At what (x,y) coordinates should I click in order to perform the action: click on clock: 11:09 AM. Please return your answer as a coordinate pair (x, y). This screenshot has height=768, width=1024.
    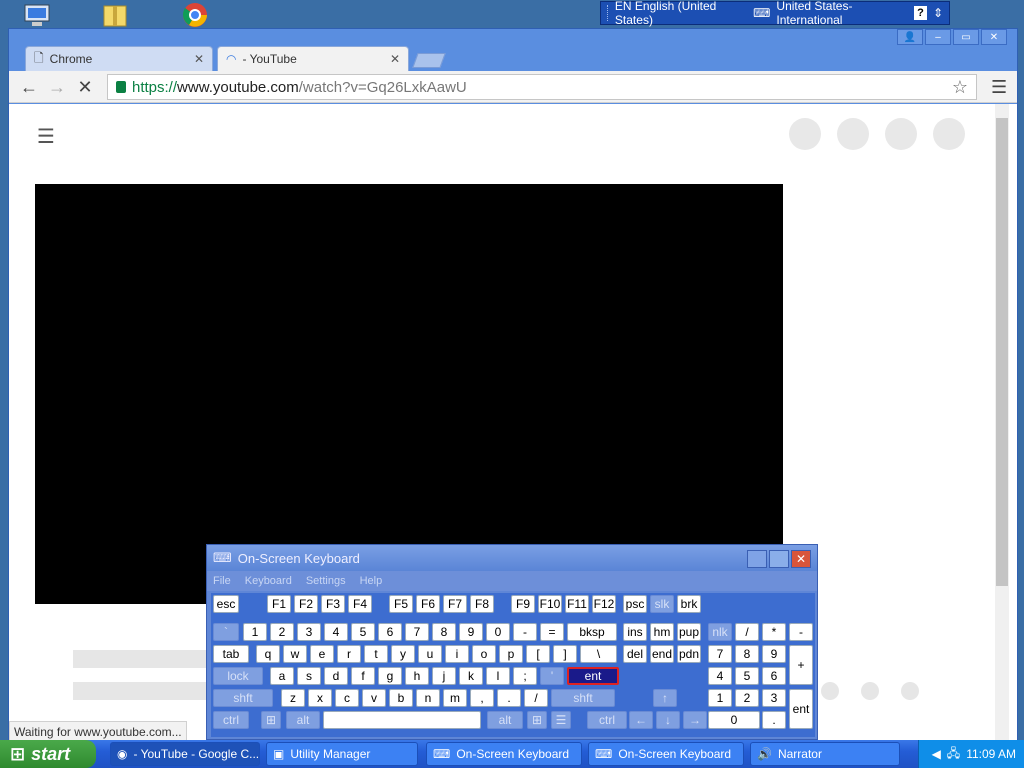
    Looking at the image, I should click on (991, 754).